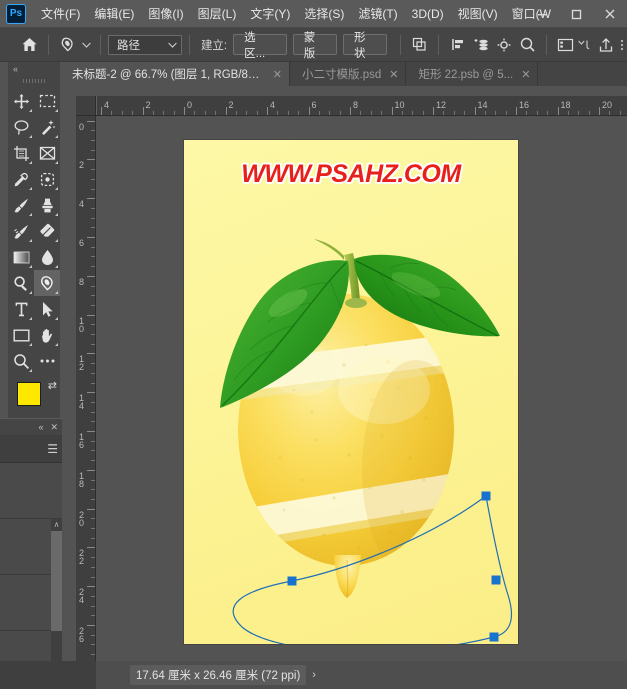  Describe the element at coordinates (52, 449) in the screenshot. I see `panel-menu-icon: ☰` at that location.